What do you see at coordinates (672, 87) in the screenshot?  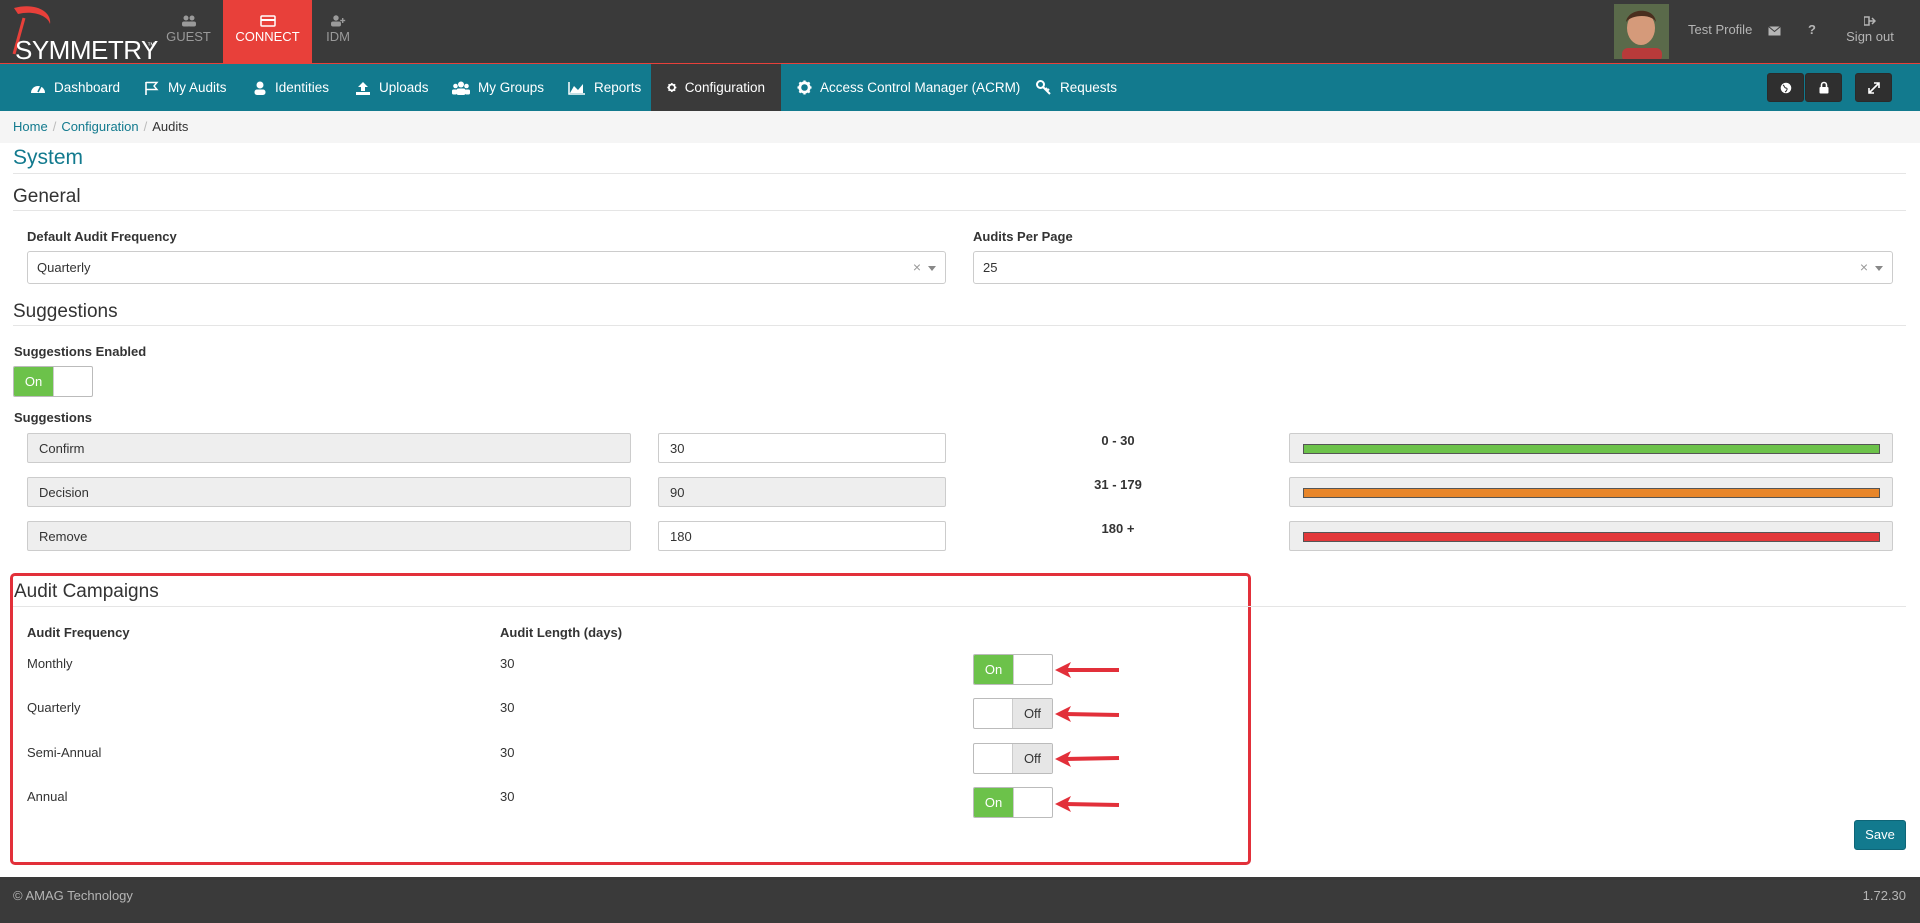 I see `gear-icon` at bounding box center [672, 87].